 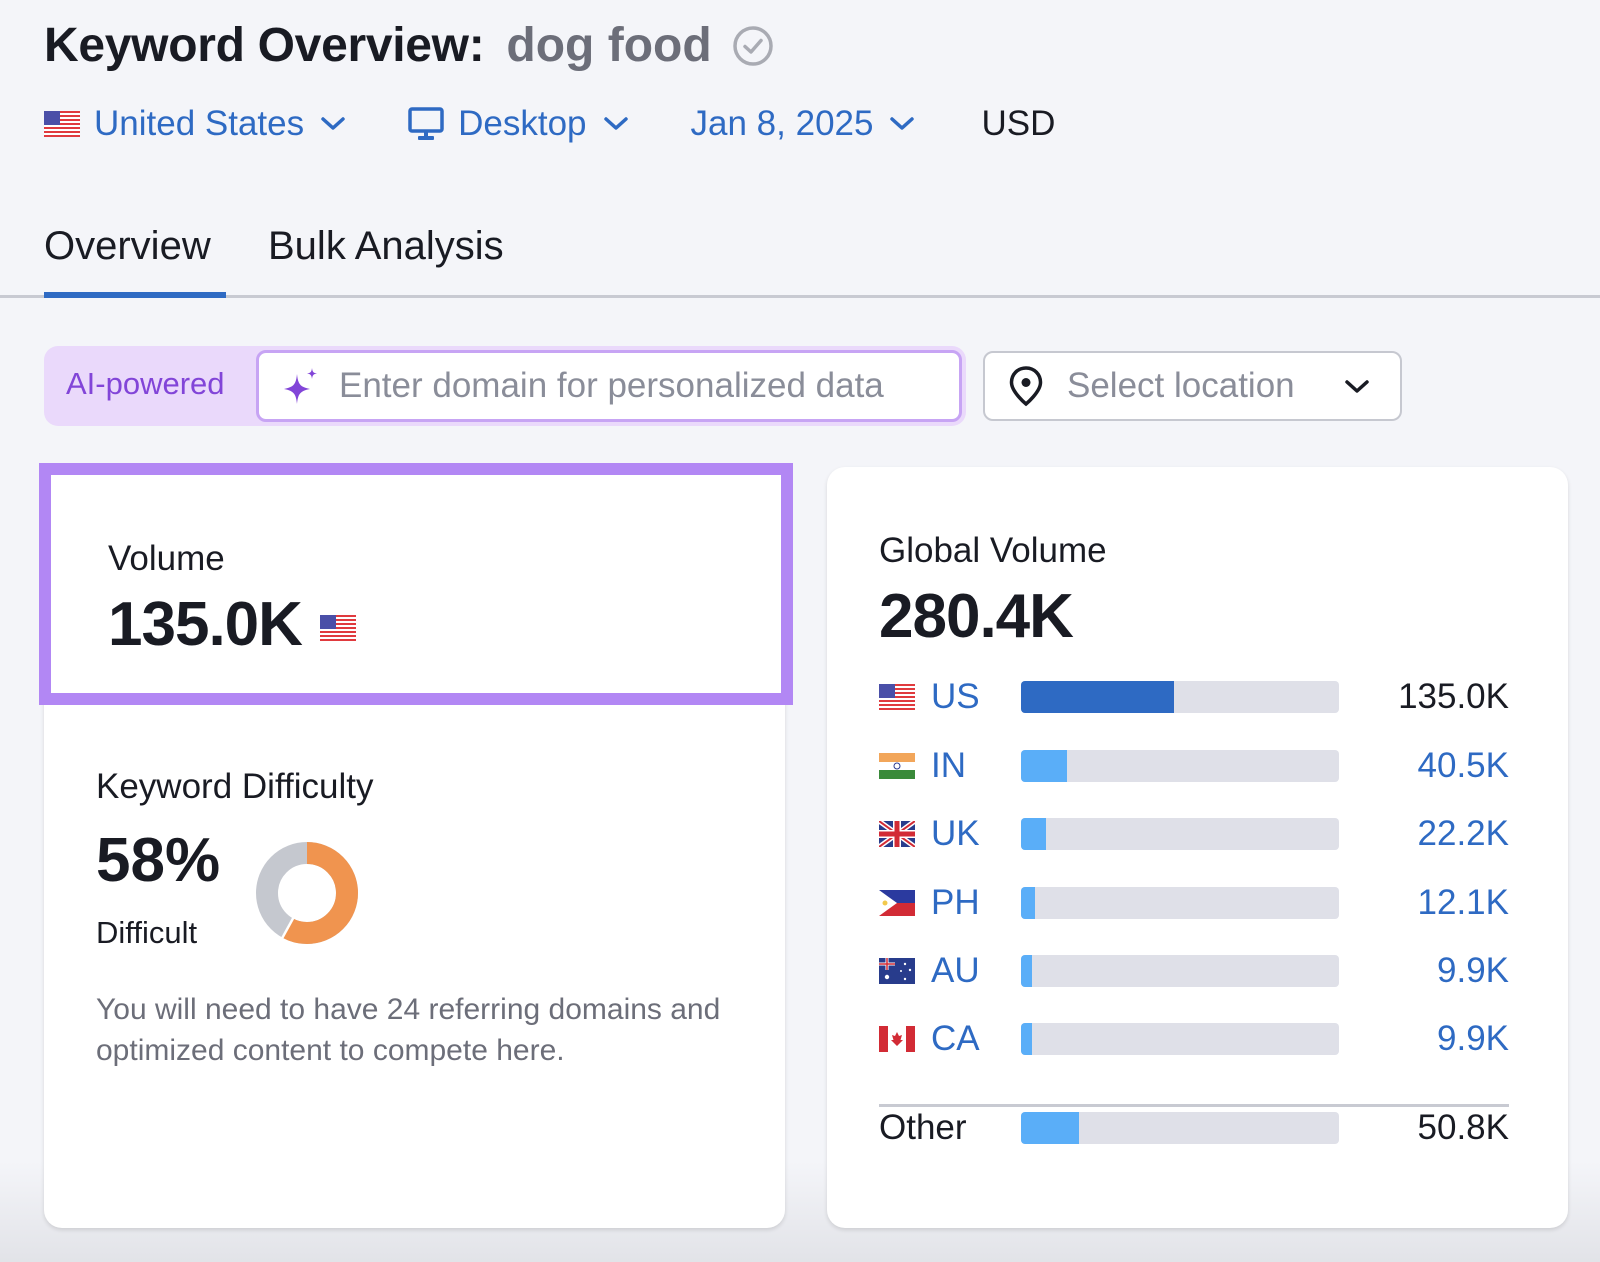 What do you see at coordinates (897, 766) in the screenshot?
I see `in-flag-icon` at bounding box center [897, 766].